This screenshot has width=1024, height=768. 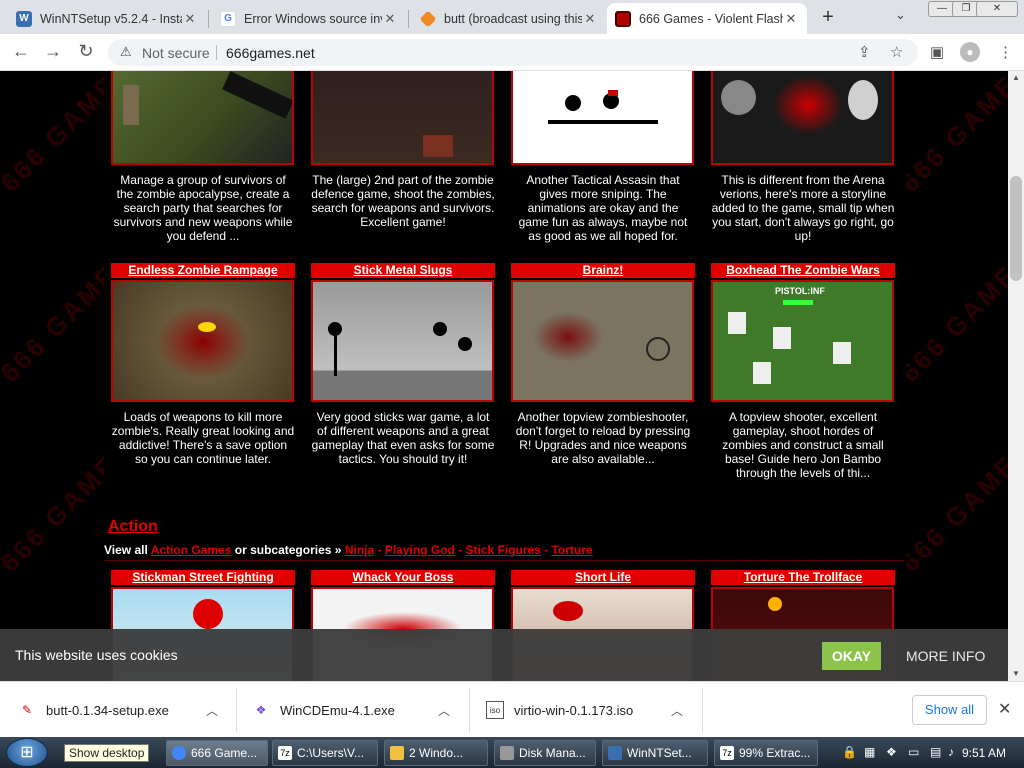 I want to click on start-button: ⊞, so click(x=27, y=752).